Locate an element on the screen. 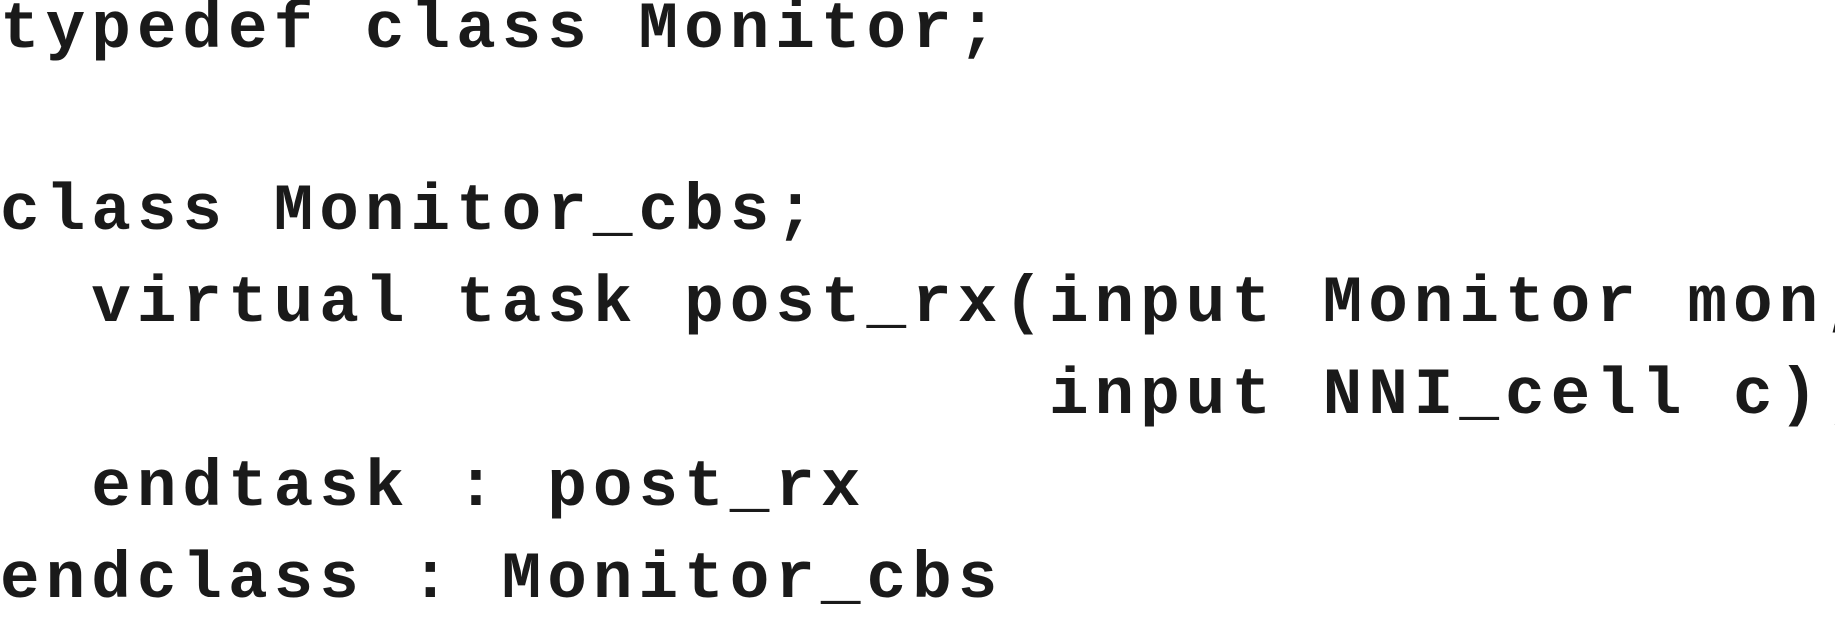 The height and width of the screenshot is (621, 1835). code-line-task-signature: virtual task post_rx(input Monitor mon, is located at coordinates (917, 303).